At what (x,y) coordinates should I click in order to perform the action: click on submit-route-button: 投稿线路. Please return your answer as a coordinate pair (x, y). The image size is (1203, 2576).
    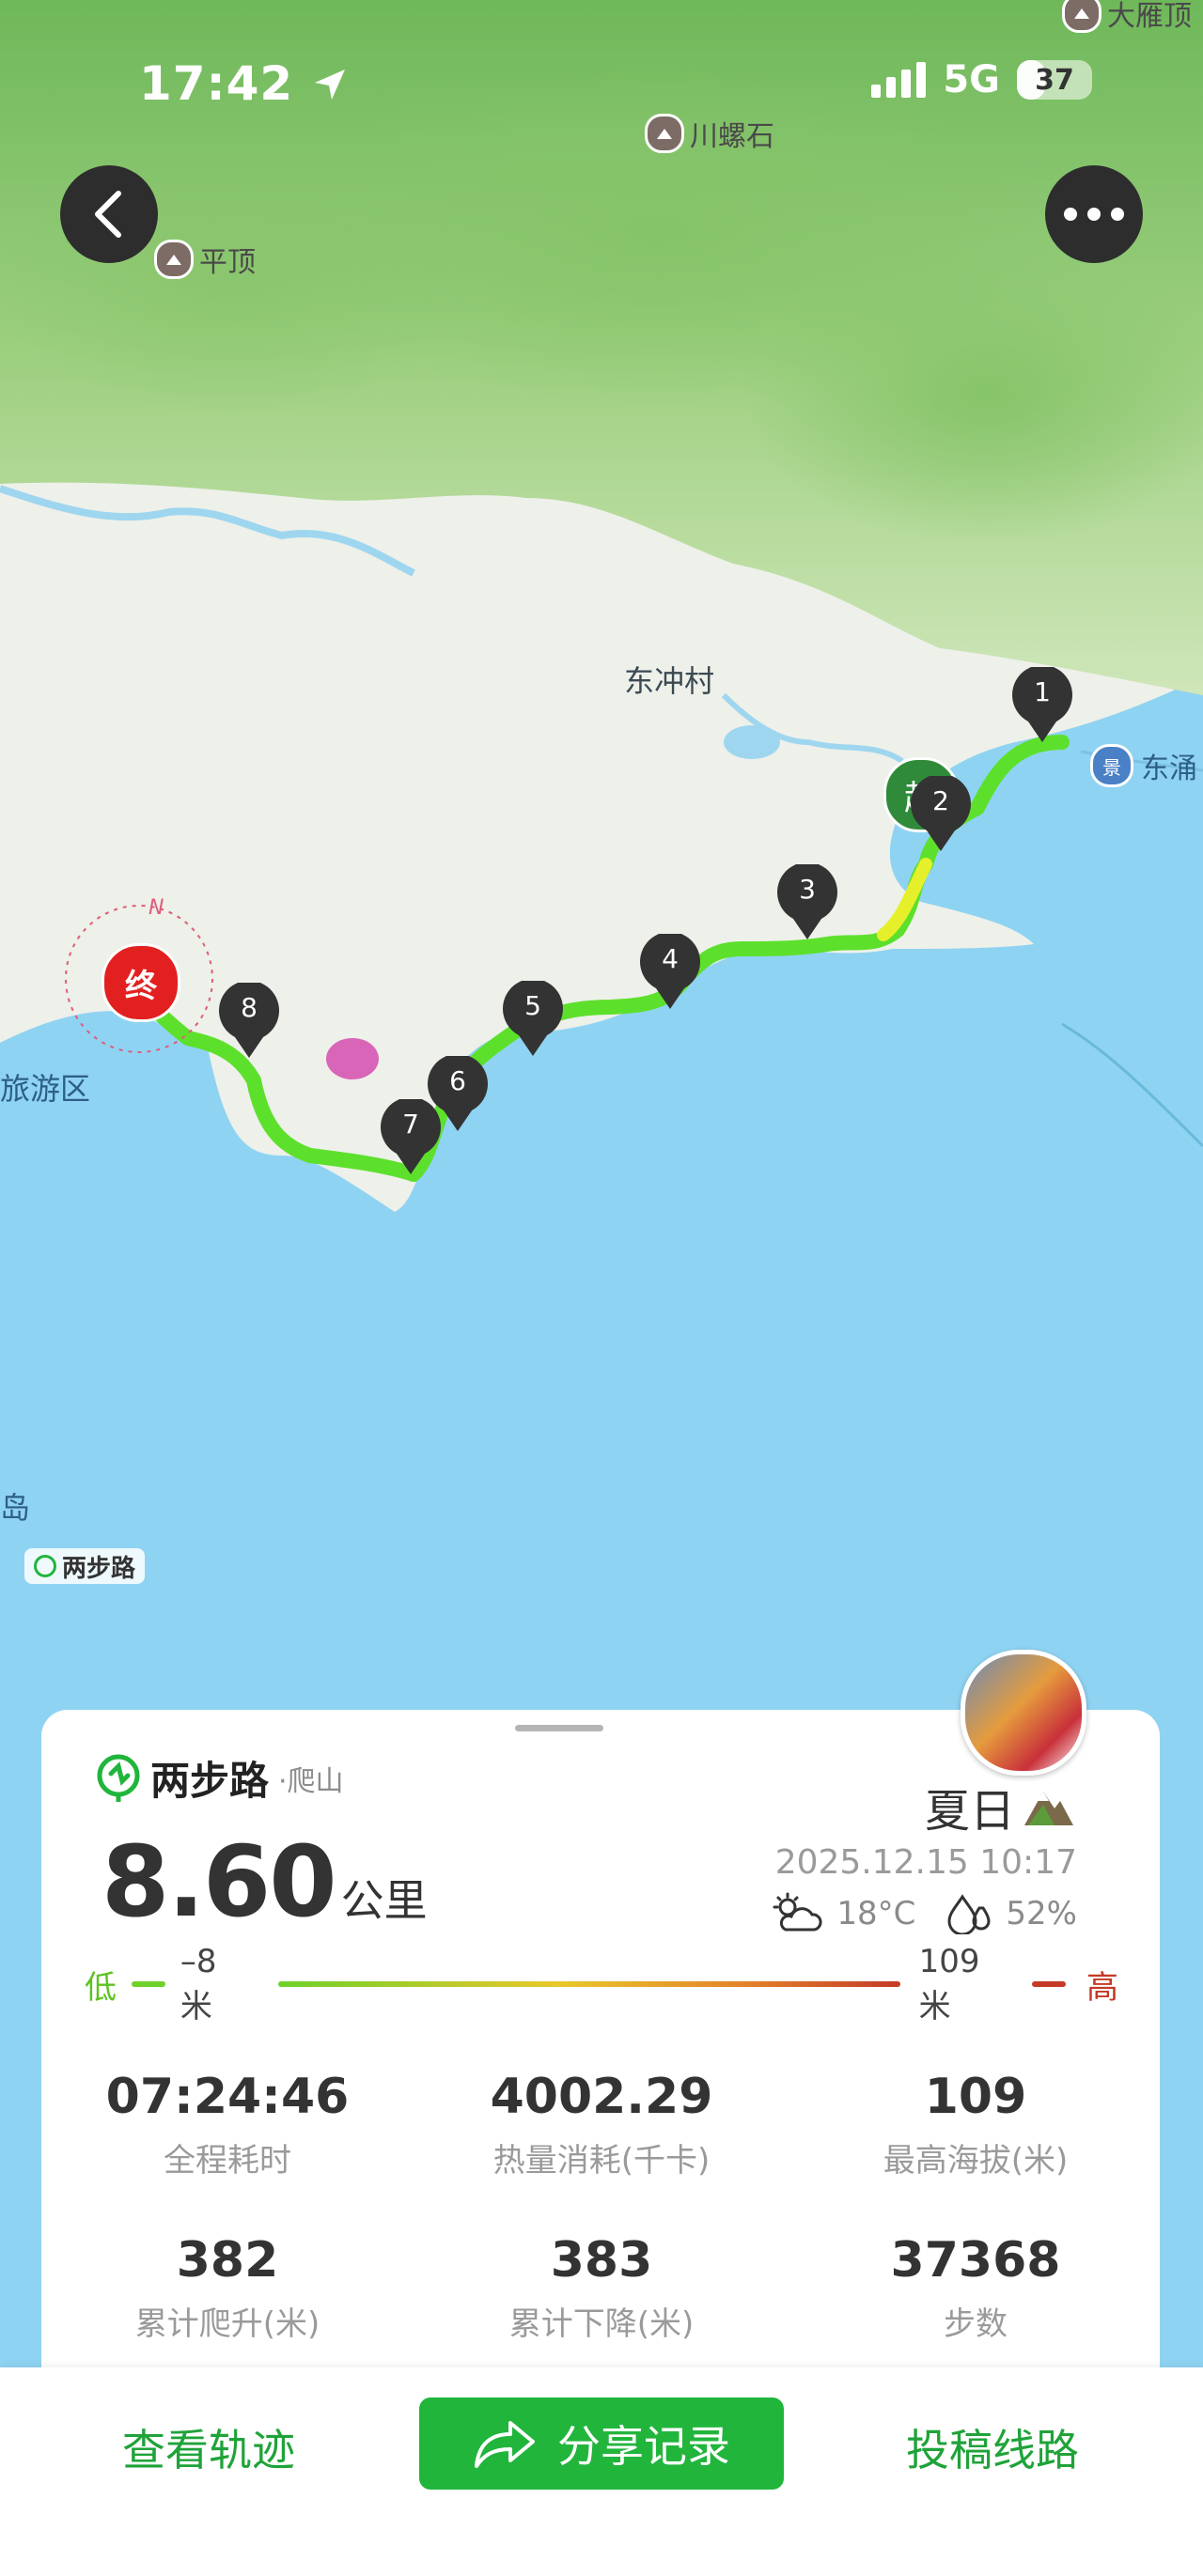
    Looking at the image, I should click on (992, 2447).